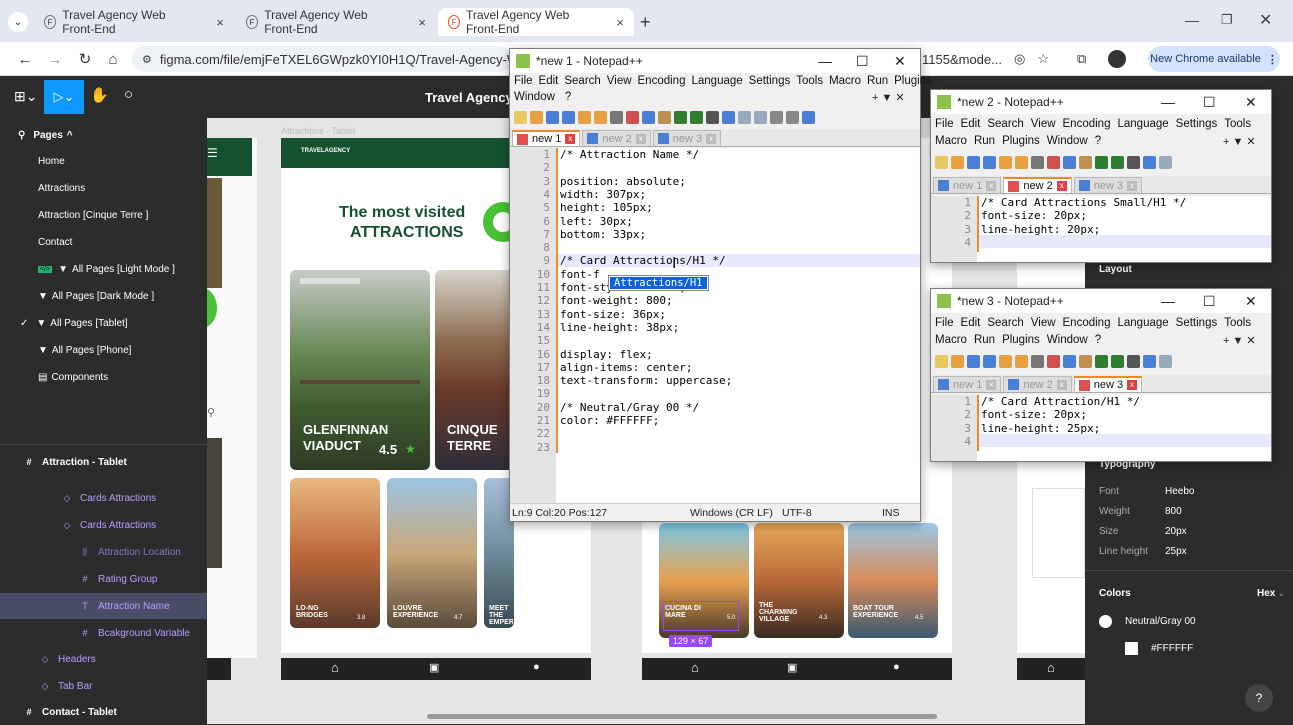 This screenshot has width=1293, height=725. Describe the element at coordinates (701, 616) in the screenshot. I see `selection-box` at that location.